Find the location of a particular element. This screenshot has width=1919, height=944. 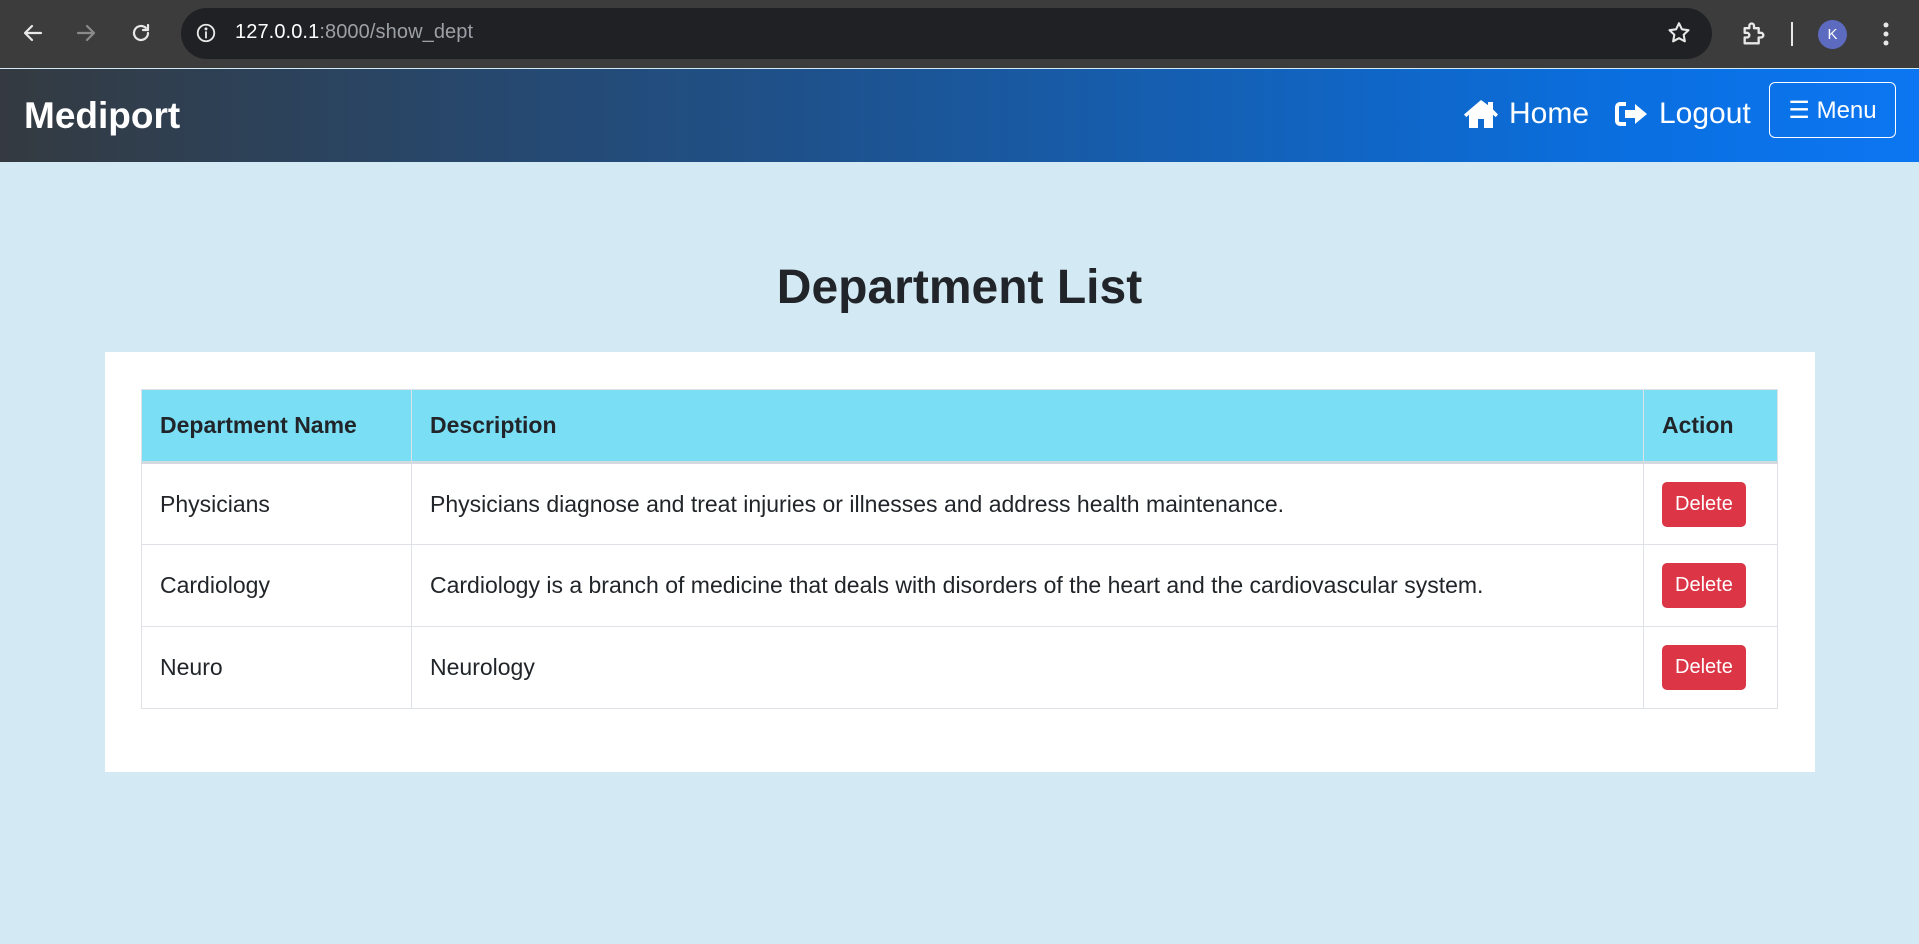

logout-link: Logout is located at coordinates (1682, 114).